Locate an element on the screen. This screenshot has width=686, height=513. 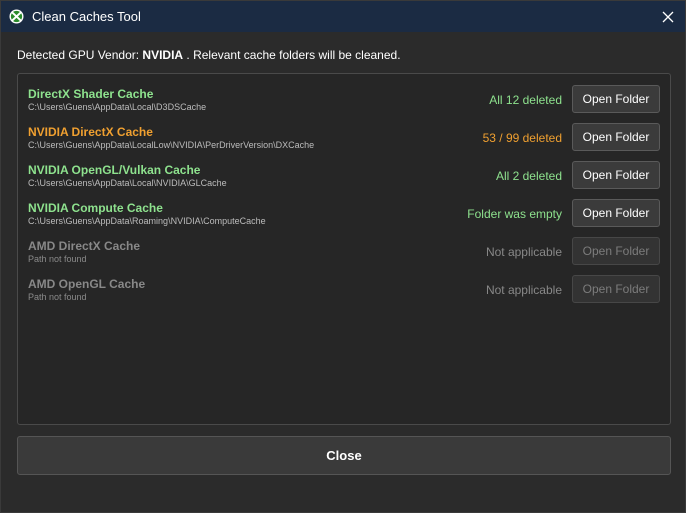
cache-name: AMD DirectX Cache is located at coordinates (84, 246).